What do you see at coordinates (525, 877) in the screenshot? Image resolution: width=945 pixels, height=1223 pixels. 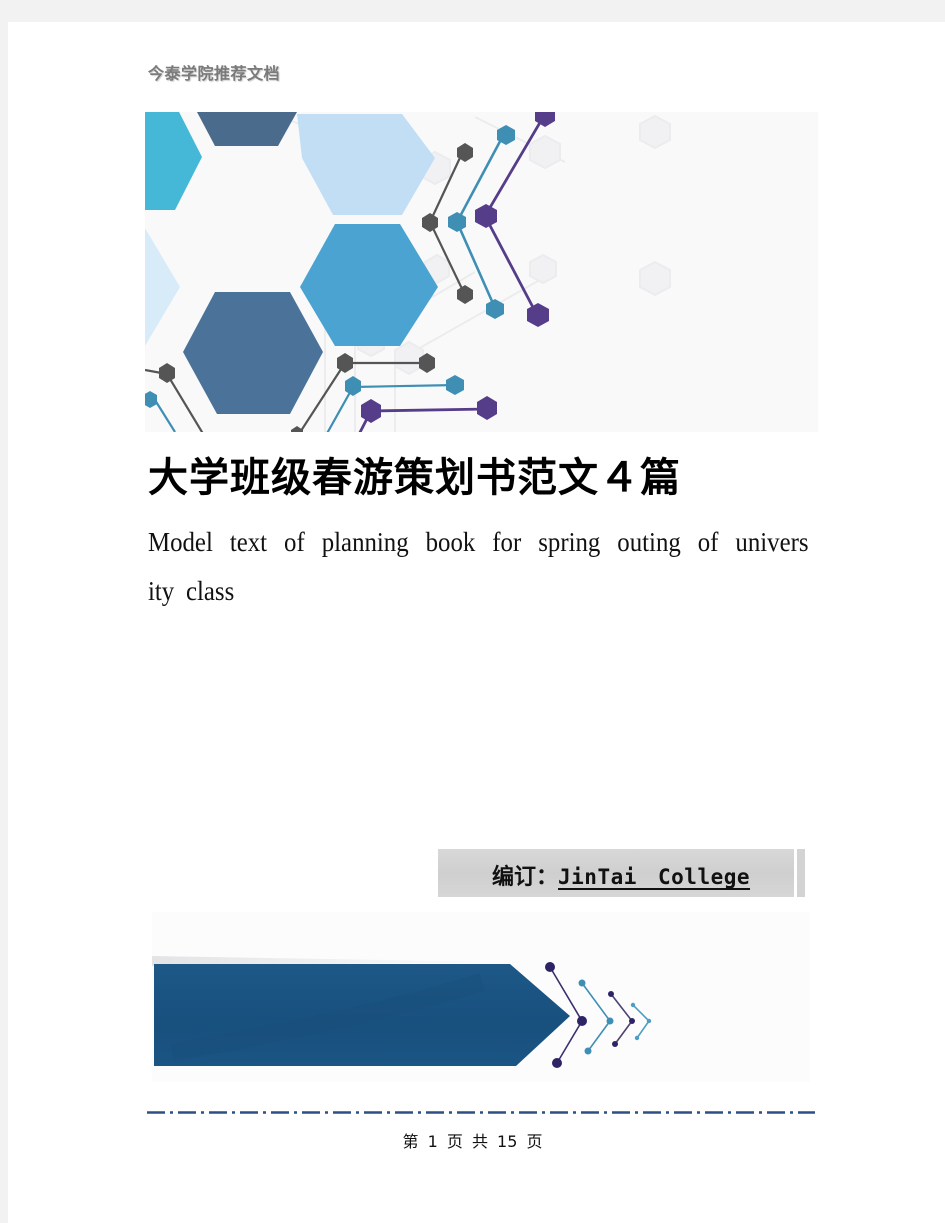 I see `compiler-label: 编订：` at bounding box center [525, 877].